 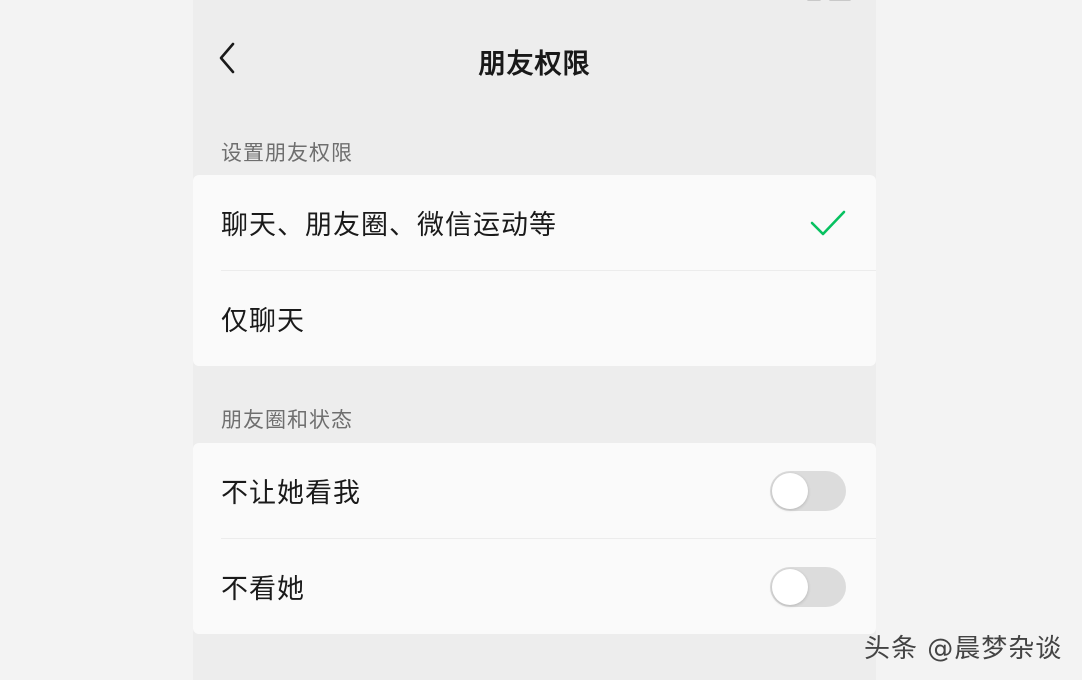 I want to click on hide-my-moments-toggle, so click(x=808, y=491).